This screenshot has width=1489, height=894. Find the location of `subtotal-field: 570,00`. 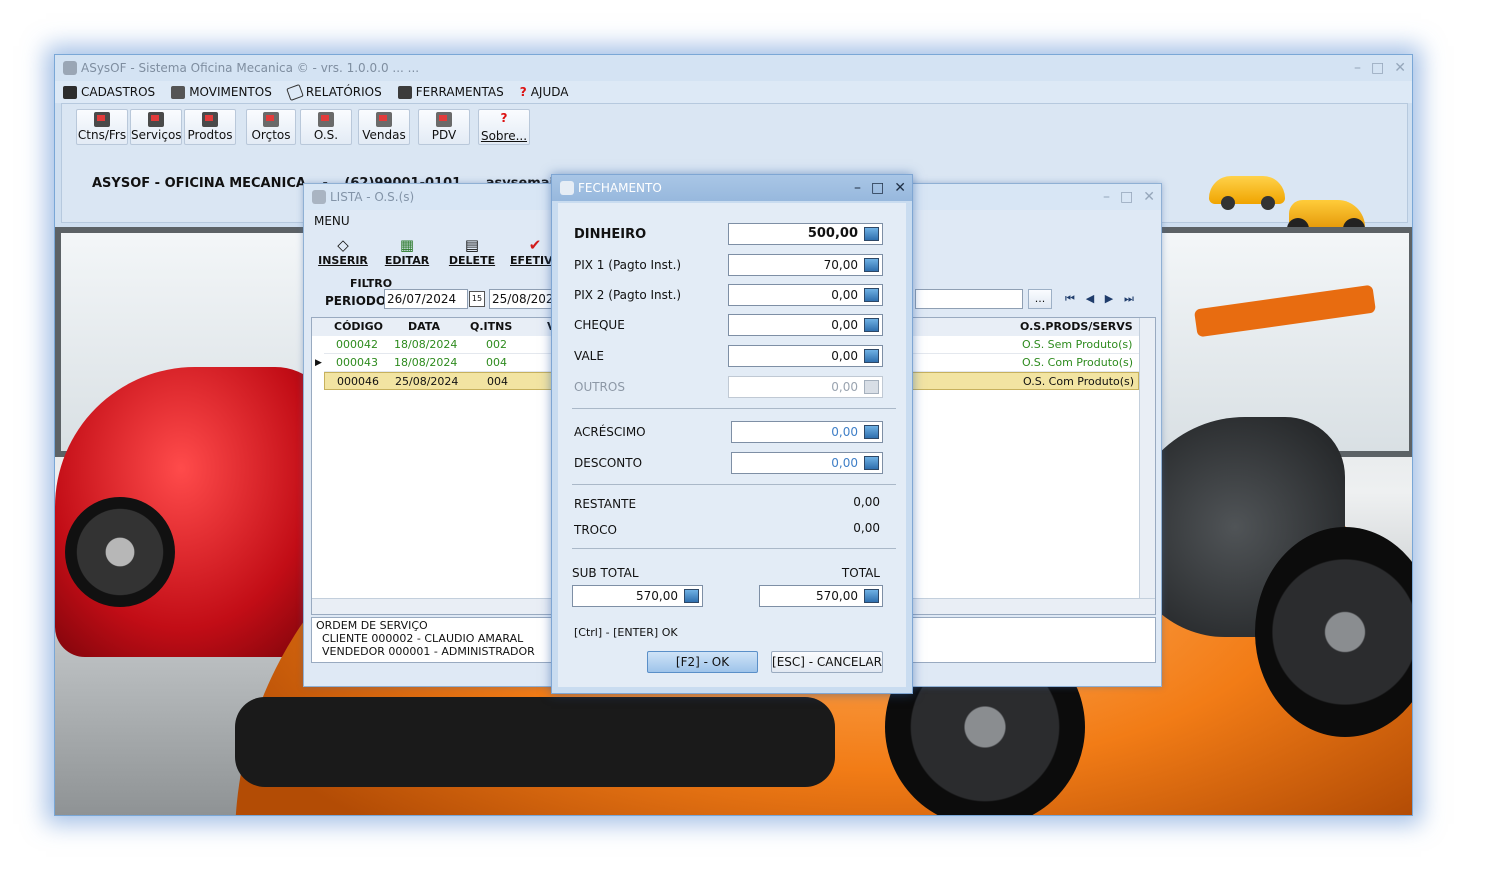

subtotal-field: 570,00 is located at coordinates (637, 596).